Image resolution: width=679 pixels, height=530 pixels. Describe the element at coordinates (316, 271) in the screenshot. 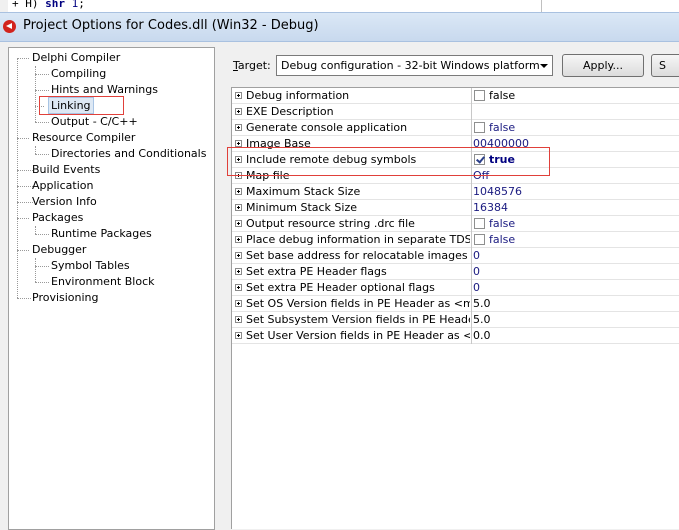

I see `property-name: Set extra PE Header flags` at that location.